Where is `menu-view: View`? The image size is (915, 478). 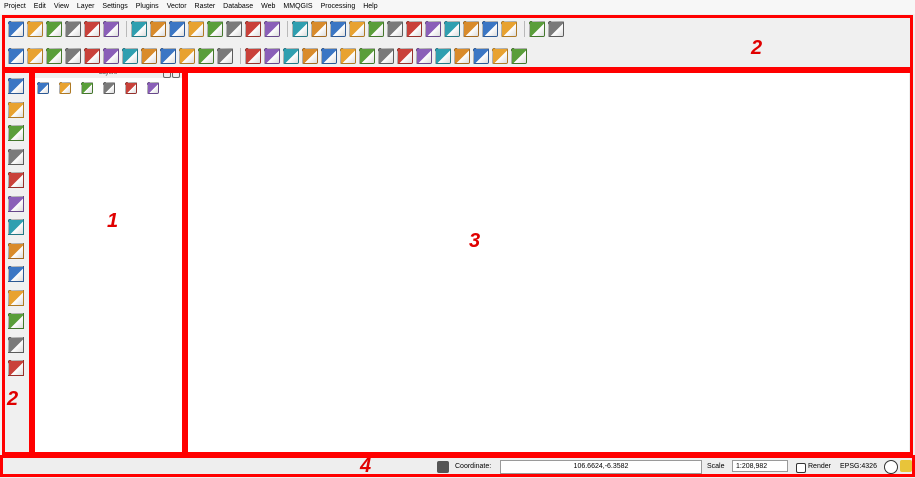
menu-view: View is located at coordinates (61, 7).